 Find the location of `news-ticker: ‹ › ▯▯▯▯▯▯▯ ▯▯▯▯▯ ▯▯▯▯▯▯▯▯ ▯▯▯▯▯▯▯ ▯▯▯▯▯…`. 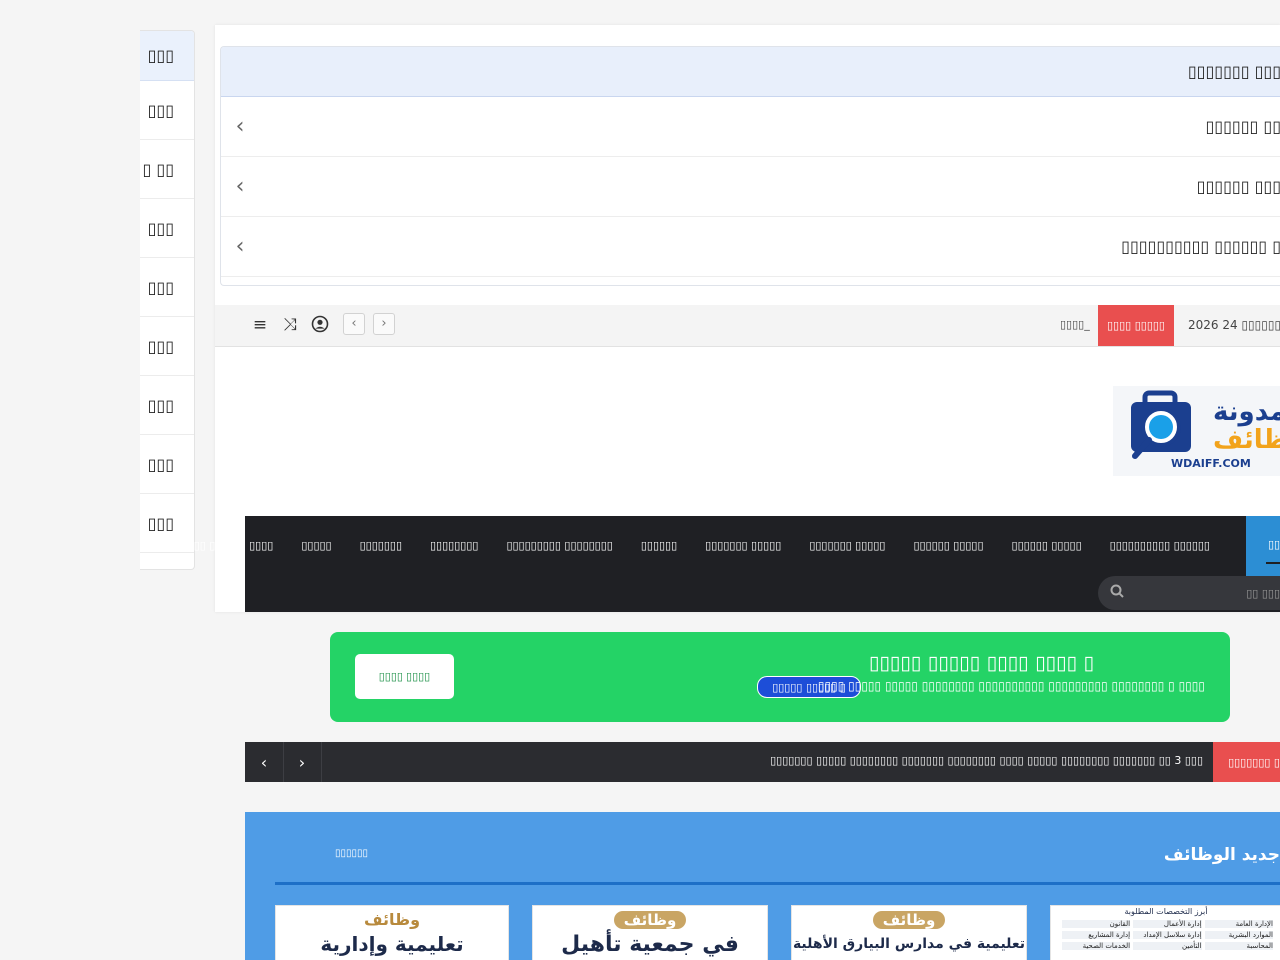

news-ticker: ‹ › ▯▯▯▯▯▯▯ ▯▯▯▯▯ ▯▯▯▯▯▯▯▯ ▯▯▯▯▯▯▯ ▯▯▯▯▯… is located at coordinates (762, 762).